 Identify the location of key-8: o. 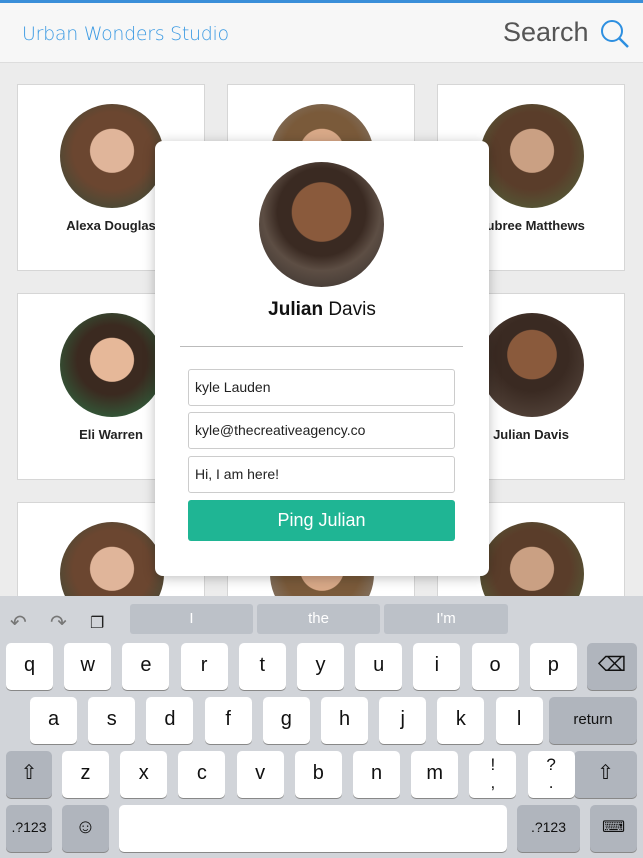
(495, 666).